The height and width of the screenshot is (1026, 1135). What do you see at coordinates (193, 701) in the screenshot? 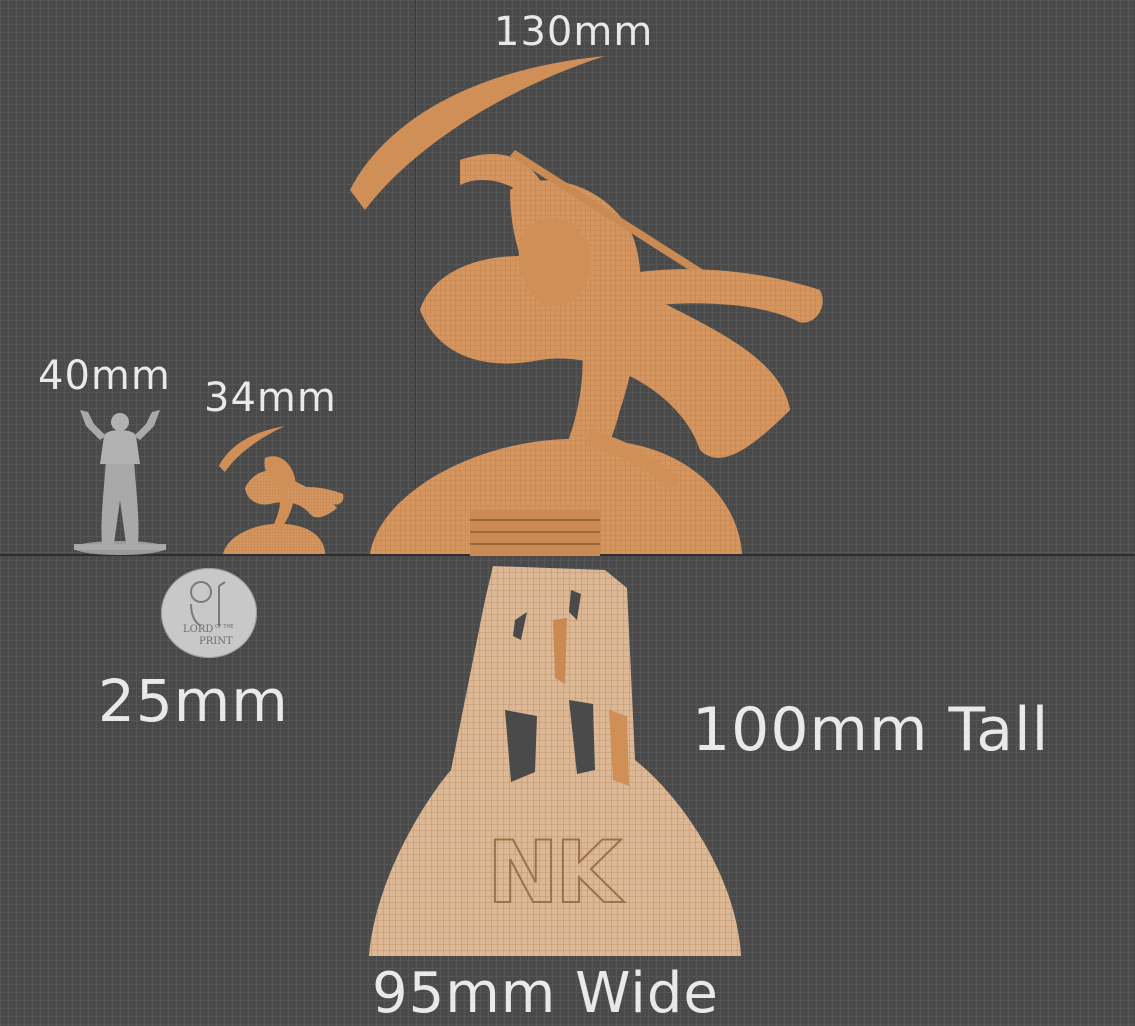
I see `base-size-label-25mm: 25mm` at bounding box center [193, 701].